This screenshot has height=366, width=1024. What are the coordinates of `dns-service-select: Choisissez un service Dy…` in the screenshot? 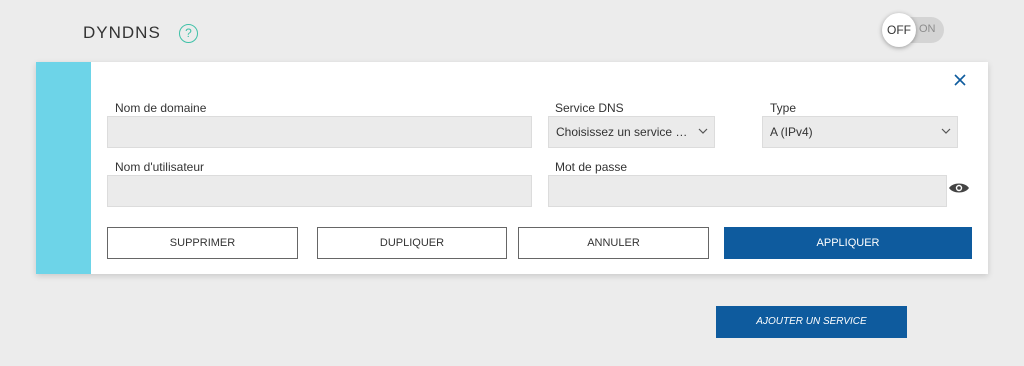 It's located at (631, 132).